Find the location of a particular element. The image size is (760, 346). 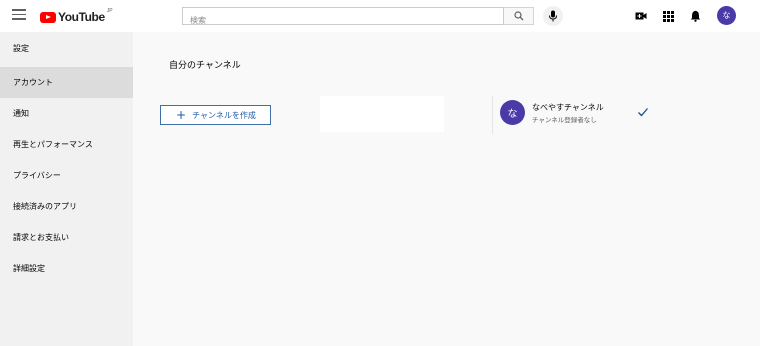

notifications-button is located at coordinates (695, 16).